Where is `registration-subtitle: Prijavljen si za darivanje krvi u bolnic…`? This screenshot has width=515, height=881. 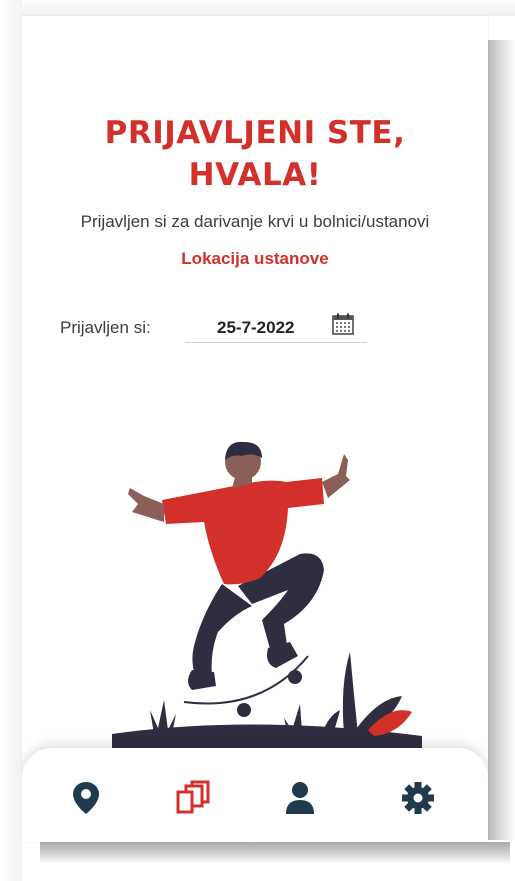 registration-subtitle: Prijavljen si za darivanje krvi u bolnic… is located at coordinates (255, 221).